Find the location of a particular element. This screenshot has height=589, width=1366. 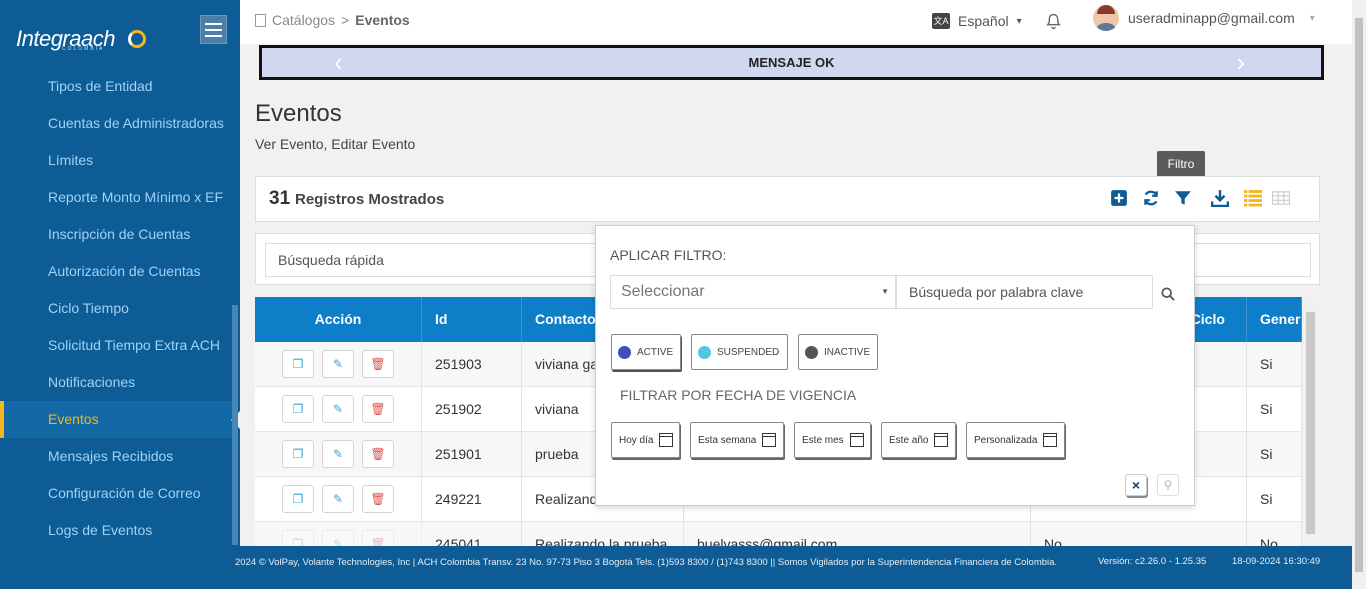

date-label: Esta semana is located at coordinates (727, 440).